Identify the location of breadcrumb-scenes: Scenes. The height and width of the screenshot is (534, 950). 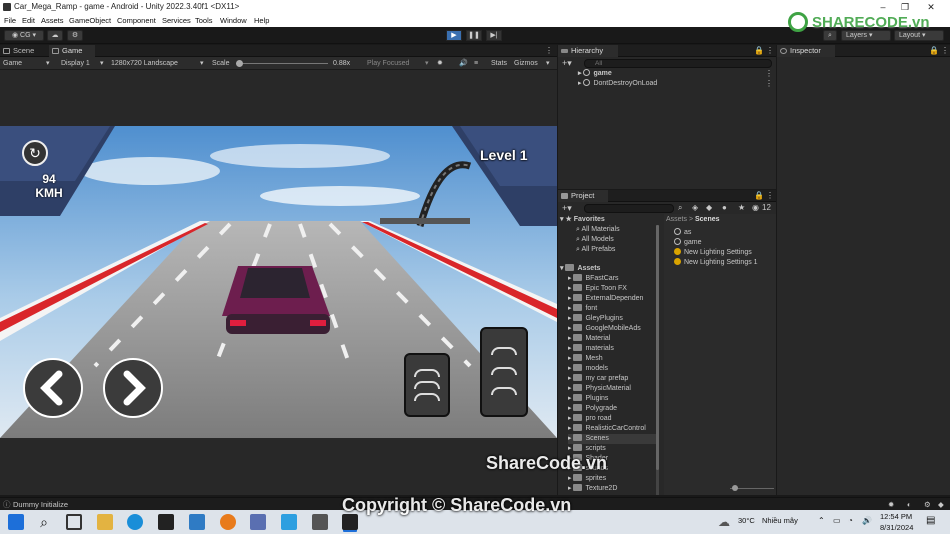
(707, 219).